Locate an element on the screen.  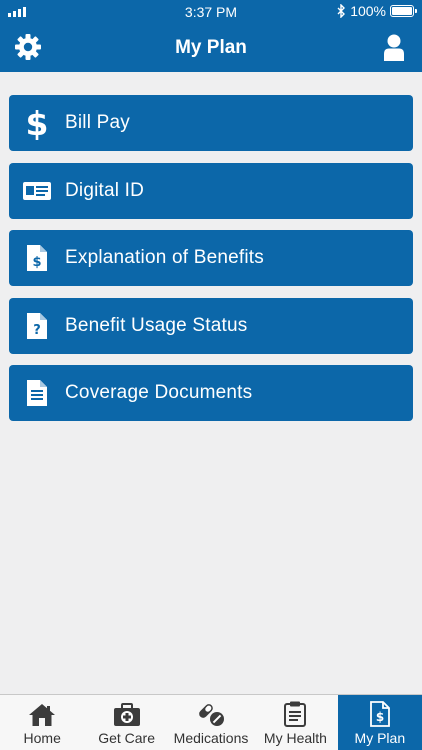
benefit-usage-status-button: ? Benefit Usage Status is located at coordinates (211, 325).